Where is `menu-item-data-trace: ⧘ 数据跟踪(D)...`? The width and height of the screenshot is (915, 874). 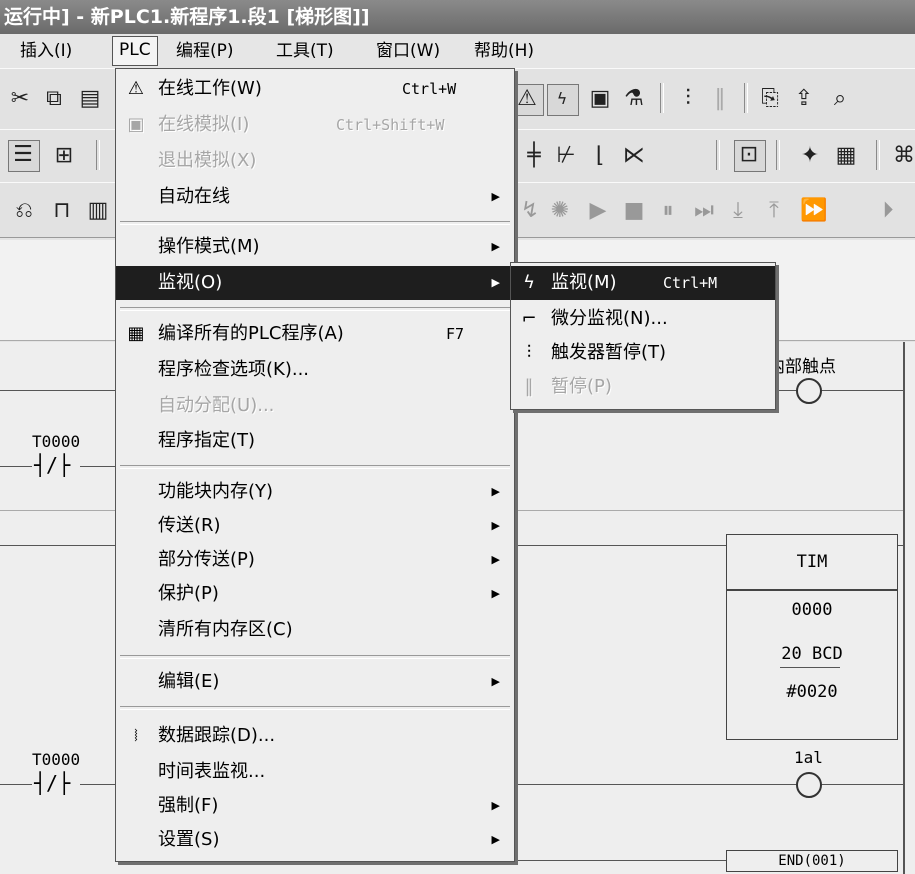
menu-item-data-trace: ⧘ 数据跟踪(D)... is located at coordinates (315, 736).